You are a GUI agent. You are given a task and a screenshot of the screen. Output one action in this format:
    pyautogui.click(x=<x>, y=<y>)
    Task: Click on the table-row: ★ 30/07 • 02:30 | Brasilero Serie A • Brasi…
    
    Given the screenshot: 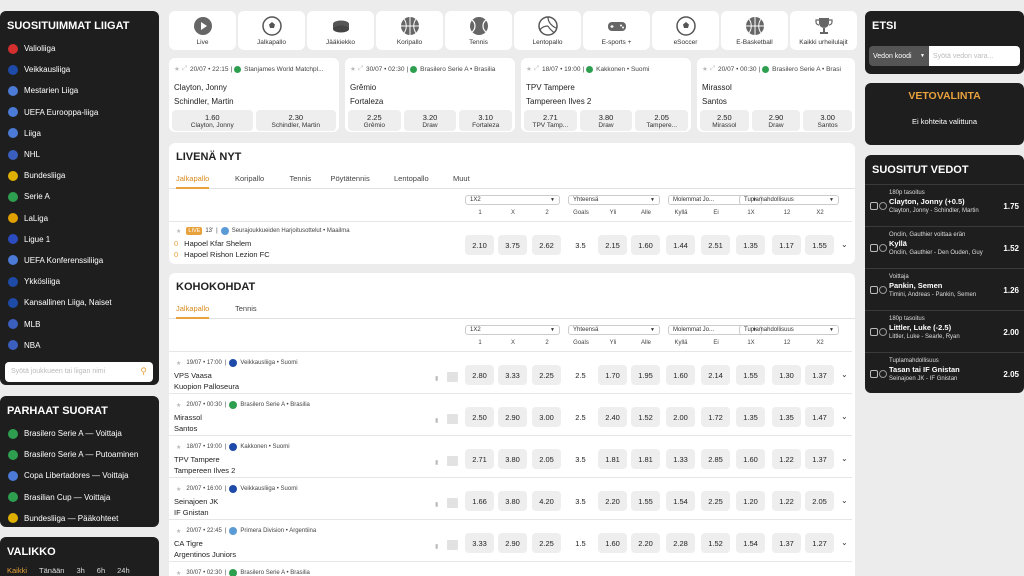 What is the action you would take?
    pyautogui.click(x=510, y=568)
    